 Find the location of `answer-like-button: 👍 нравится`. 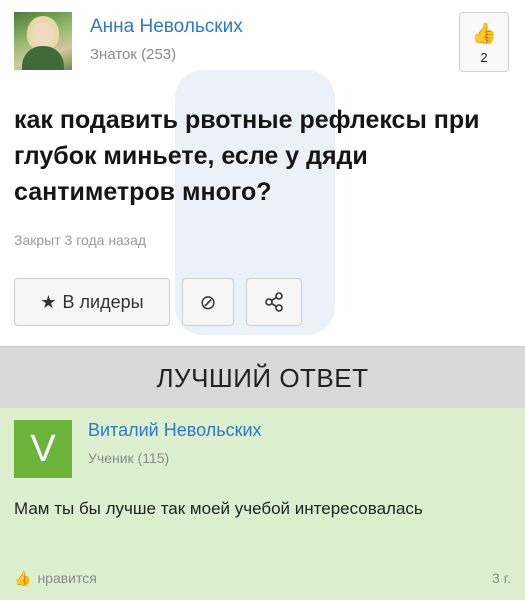

answer-like-button: 👍 нравится is located at coordinates (55, 578).